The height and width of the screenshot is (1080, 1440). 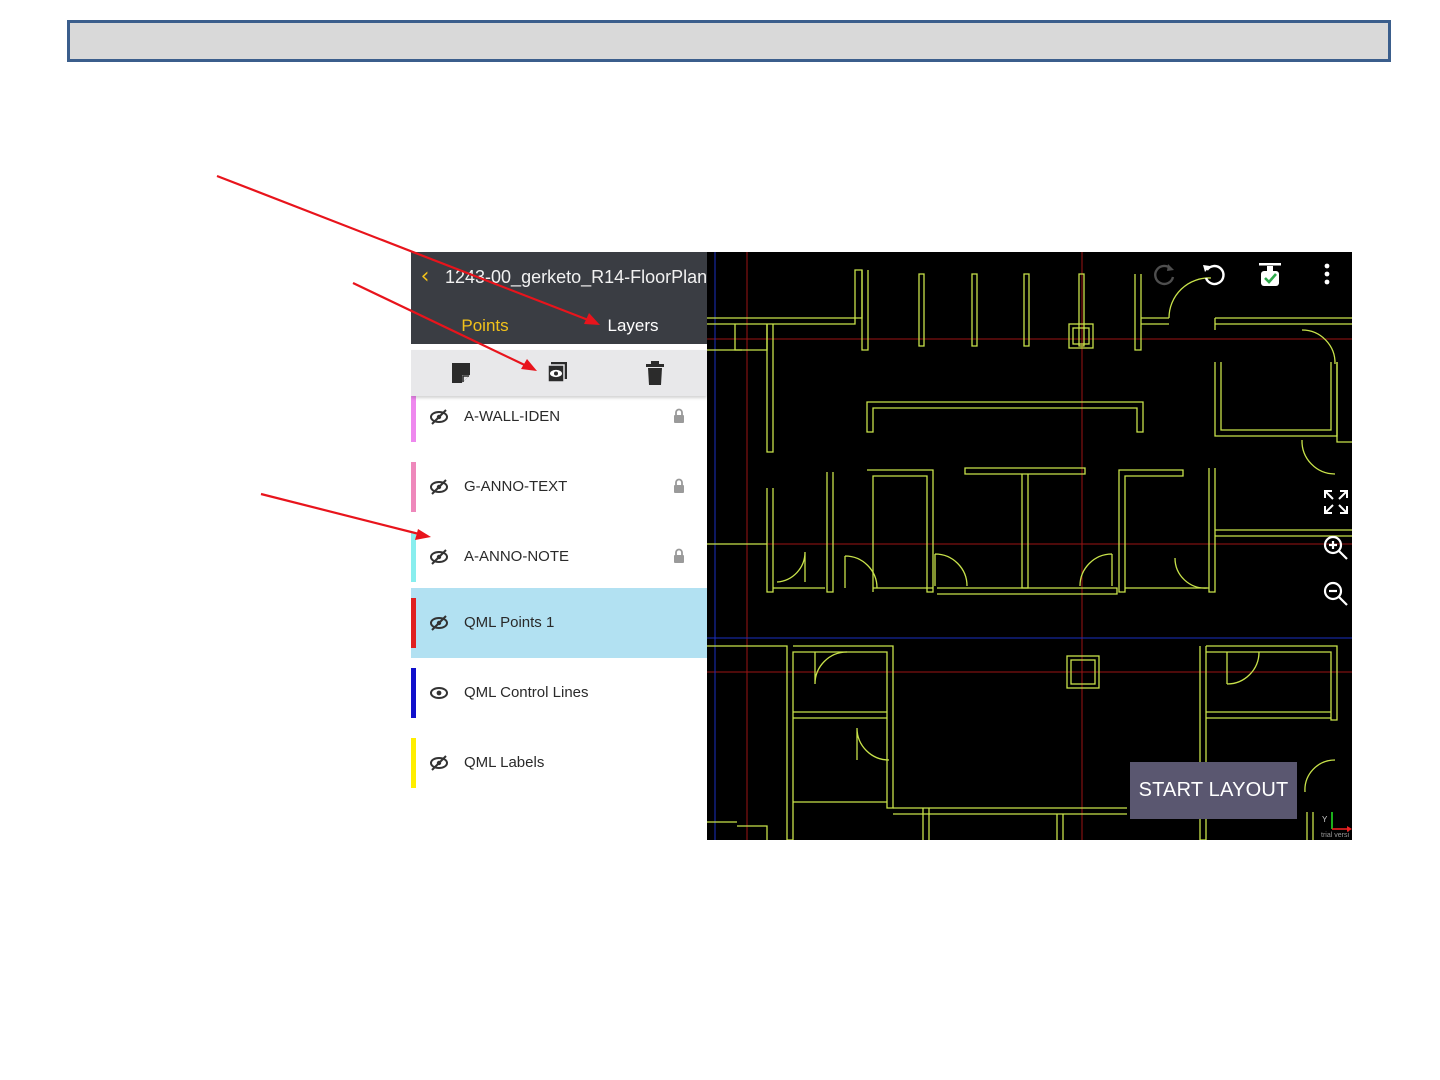 What do you see at coordinates (509, 622) in the screenshot?
I see `layer-name: QML Points 1` at bounding box center [509, 622].